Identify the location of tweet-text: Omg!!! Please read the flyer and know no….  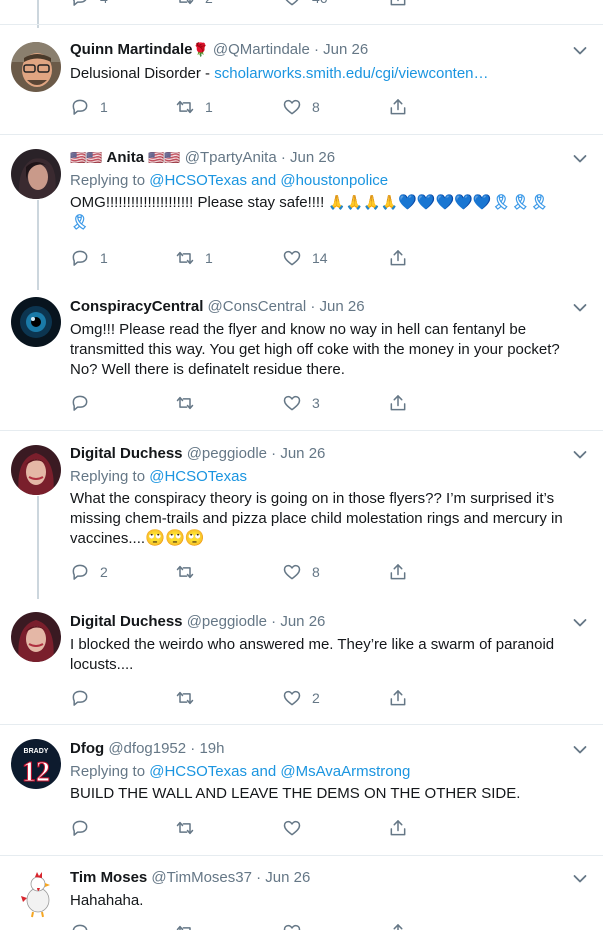
(315, 349).